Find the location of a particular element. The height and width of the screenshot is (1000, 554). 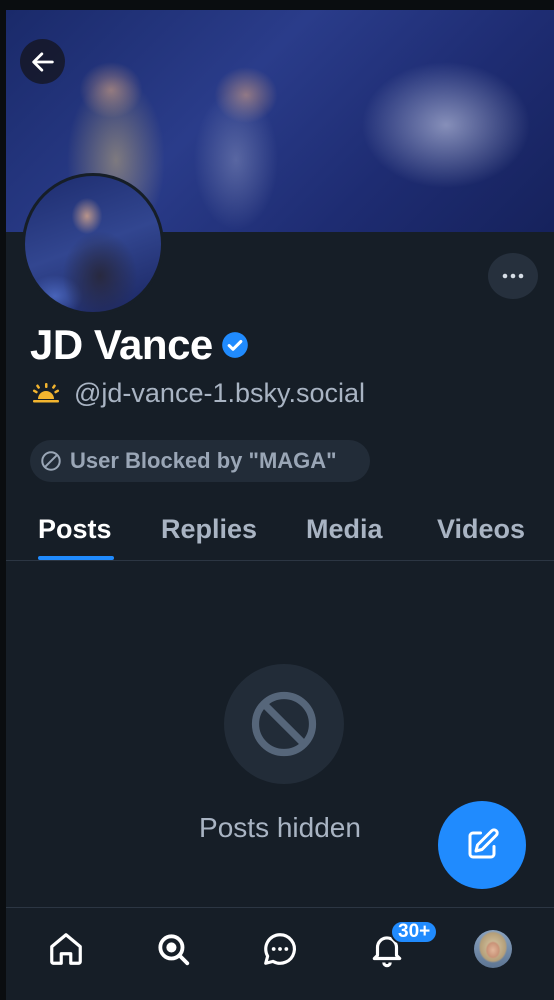

nav-search is located at coordinates (173, 949).